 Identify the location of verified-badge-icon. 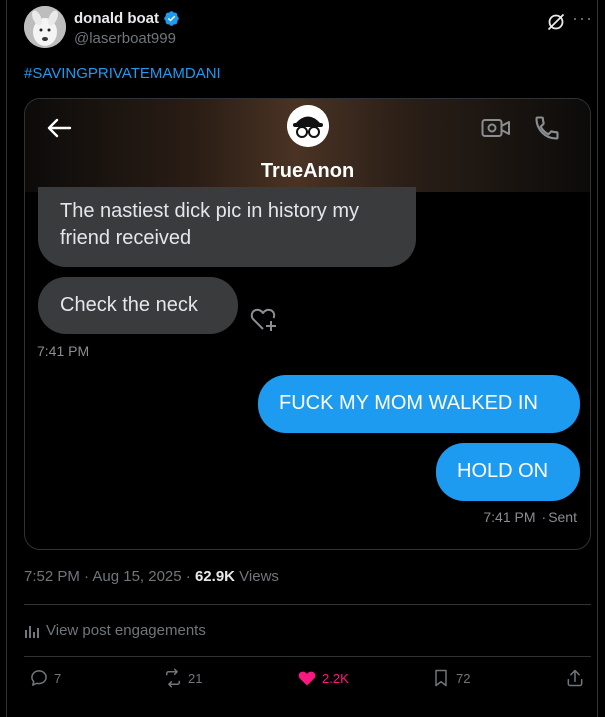
(171, 18).